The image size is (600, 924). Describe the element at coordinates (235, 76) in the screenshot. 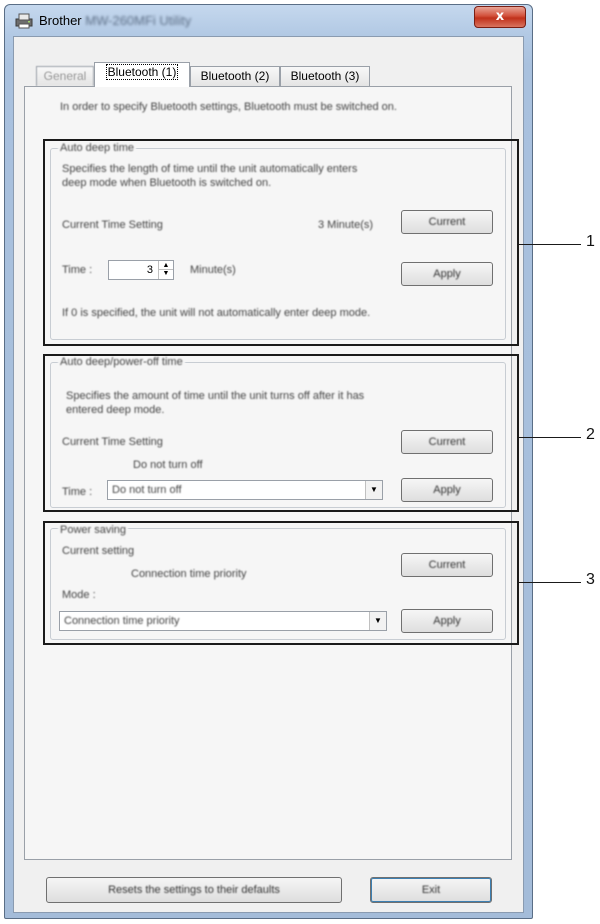

I see `tab-bluetooth-2: Bluetooth (2)` at that location.